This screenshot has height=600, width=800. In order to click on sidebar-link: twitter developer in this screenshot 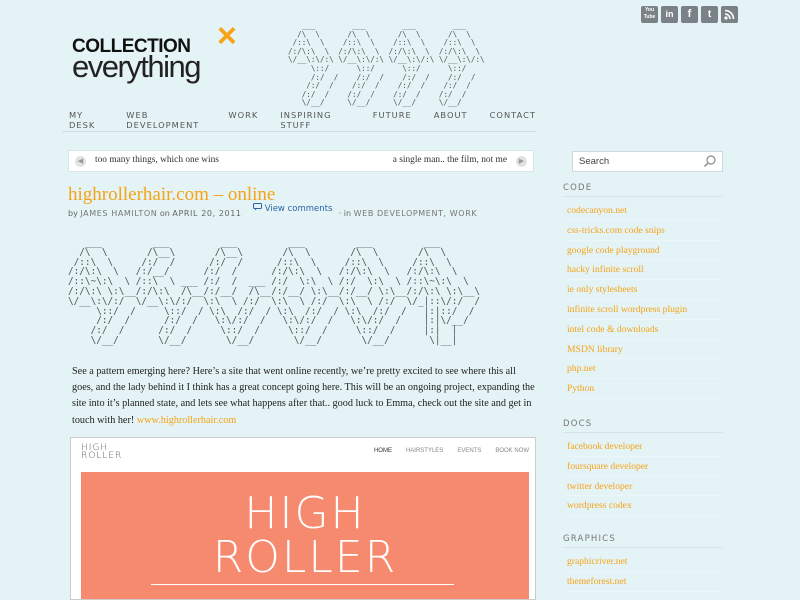, I will do `click(645, 487)`.